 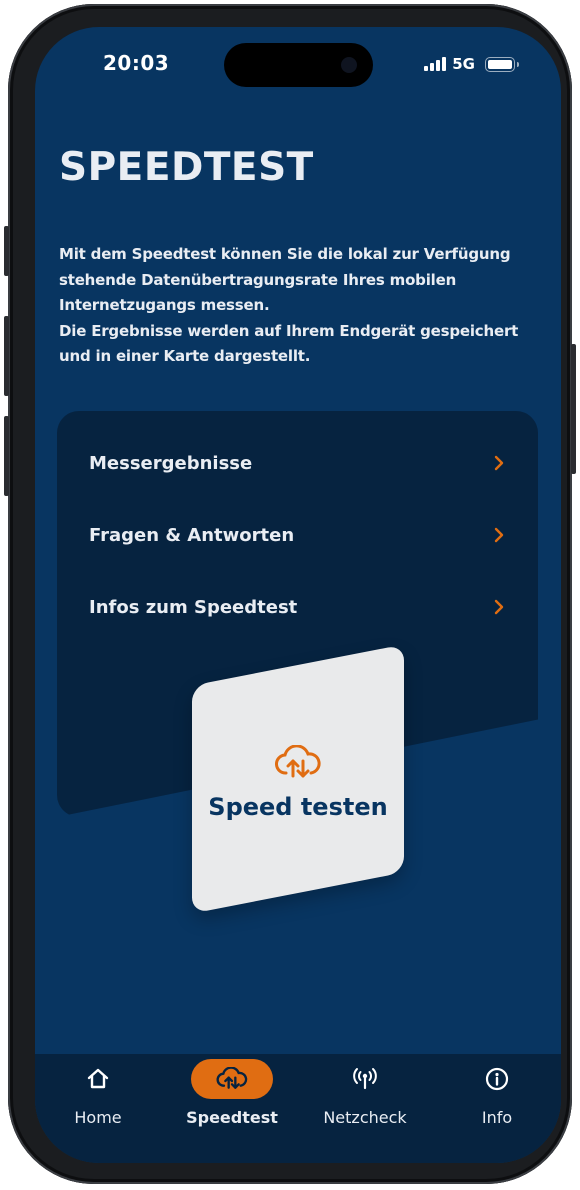 I want to click on network-type: 5G, so click(x=463, y=64).